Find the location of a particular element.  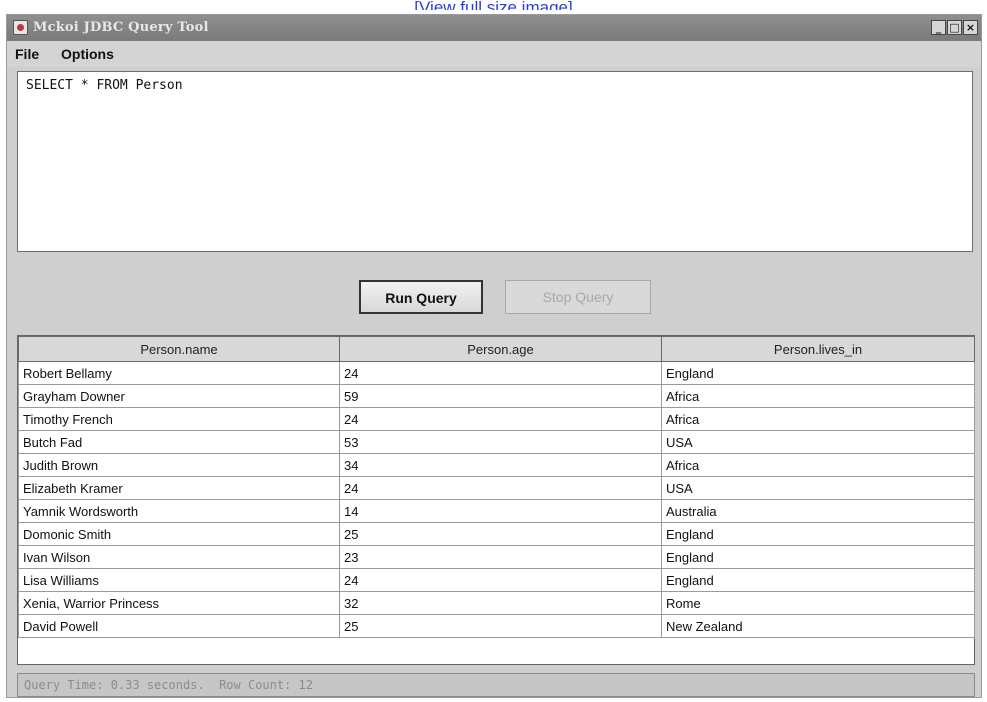

cell-age: 32 is located at coordinates (500, 603).